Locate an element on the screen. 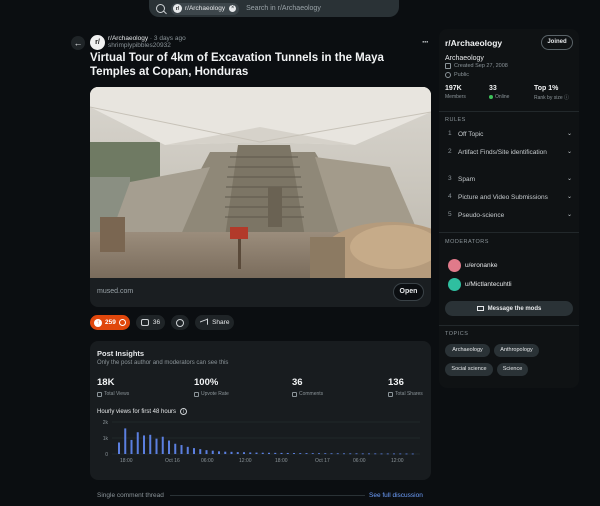 Image resolution: width=600 pixels, height=506 pixels. info-icon: ⓘ is located at coordinates (566, 97).